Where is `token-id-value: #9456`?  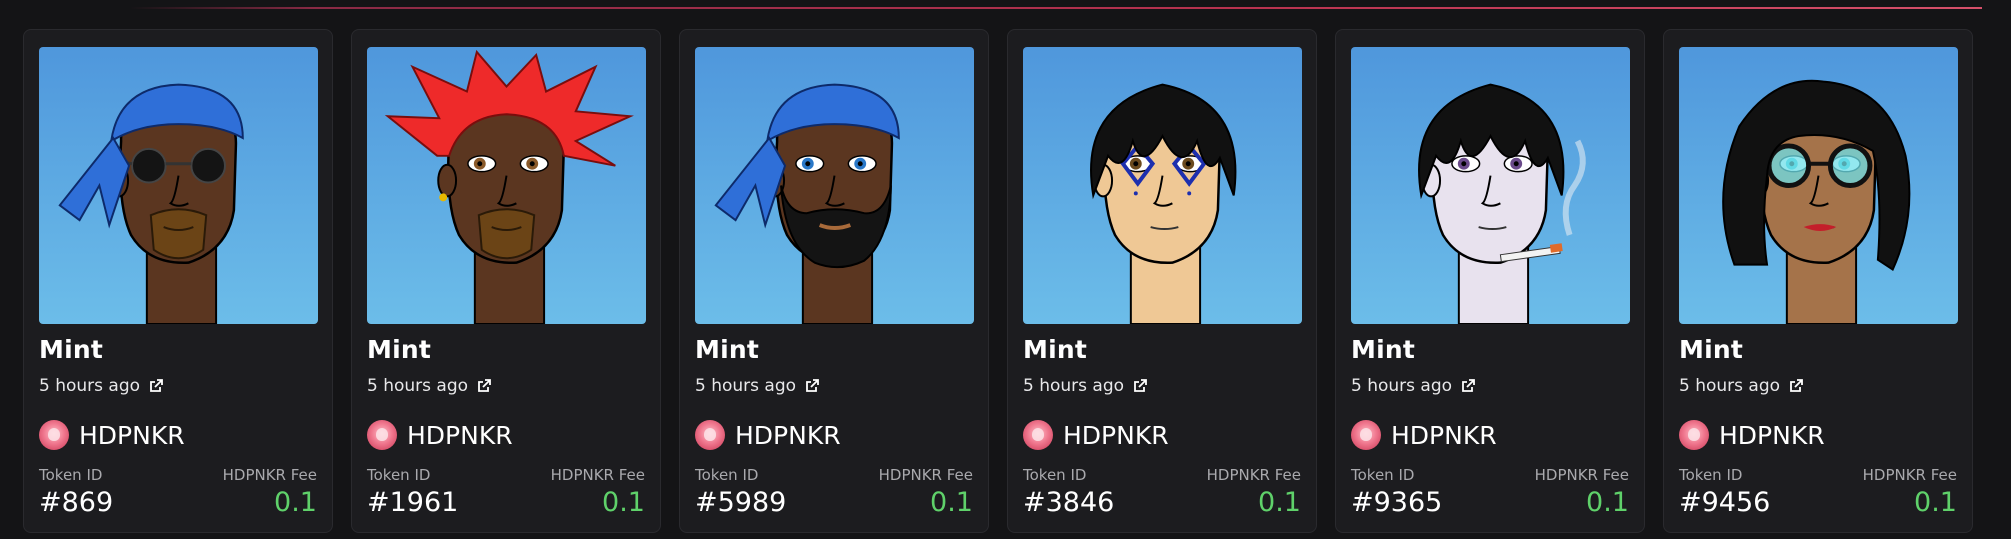 token-id-value: #9456 is located at coordinates (1725, 502).